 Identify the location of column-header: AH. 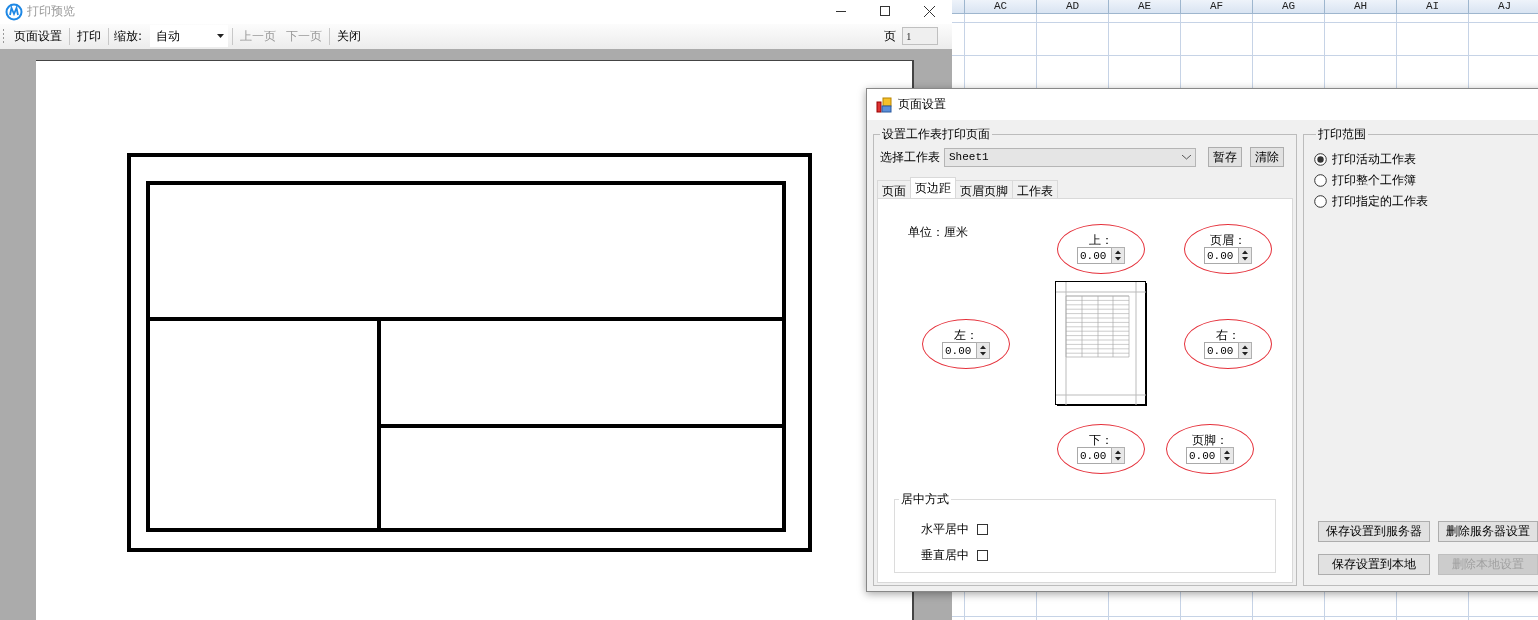
(1360, 6).